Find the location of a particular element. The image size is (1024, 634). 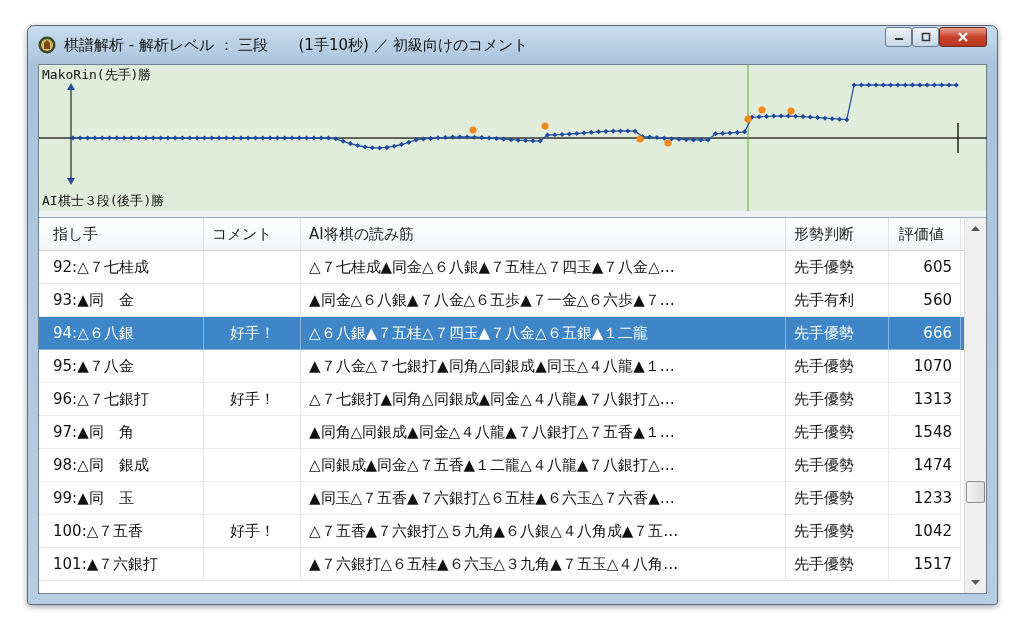

graph-label: MakoRin(先手)勝 is located at coordinates (97, 75).